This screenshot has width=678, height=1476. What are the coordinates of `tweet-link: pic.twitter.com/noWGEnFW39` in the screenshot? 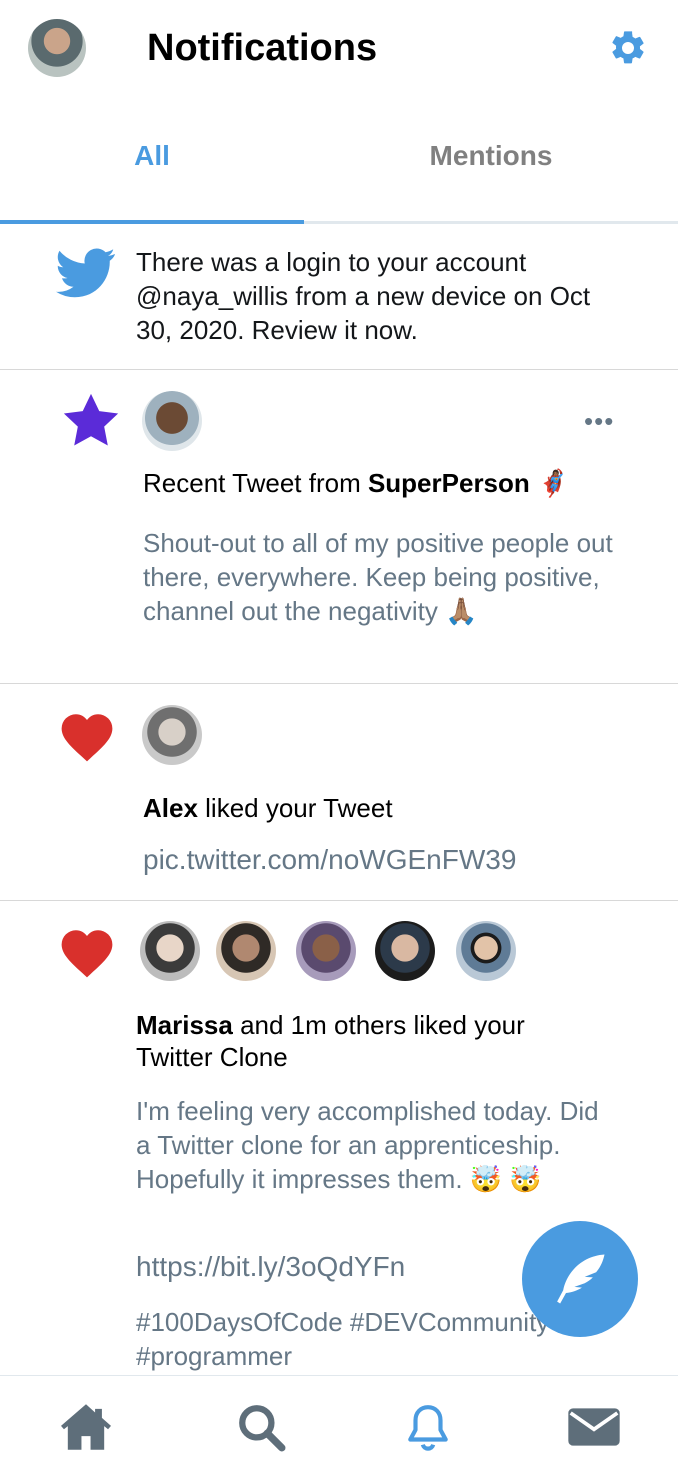 It's located at (329, 860).